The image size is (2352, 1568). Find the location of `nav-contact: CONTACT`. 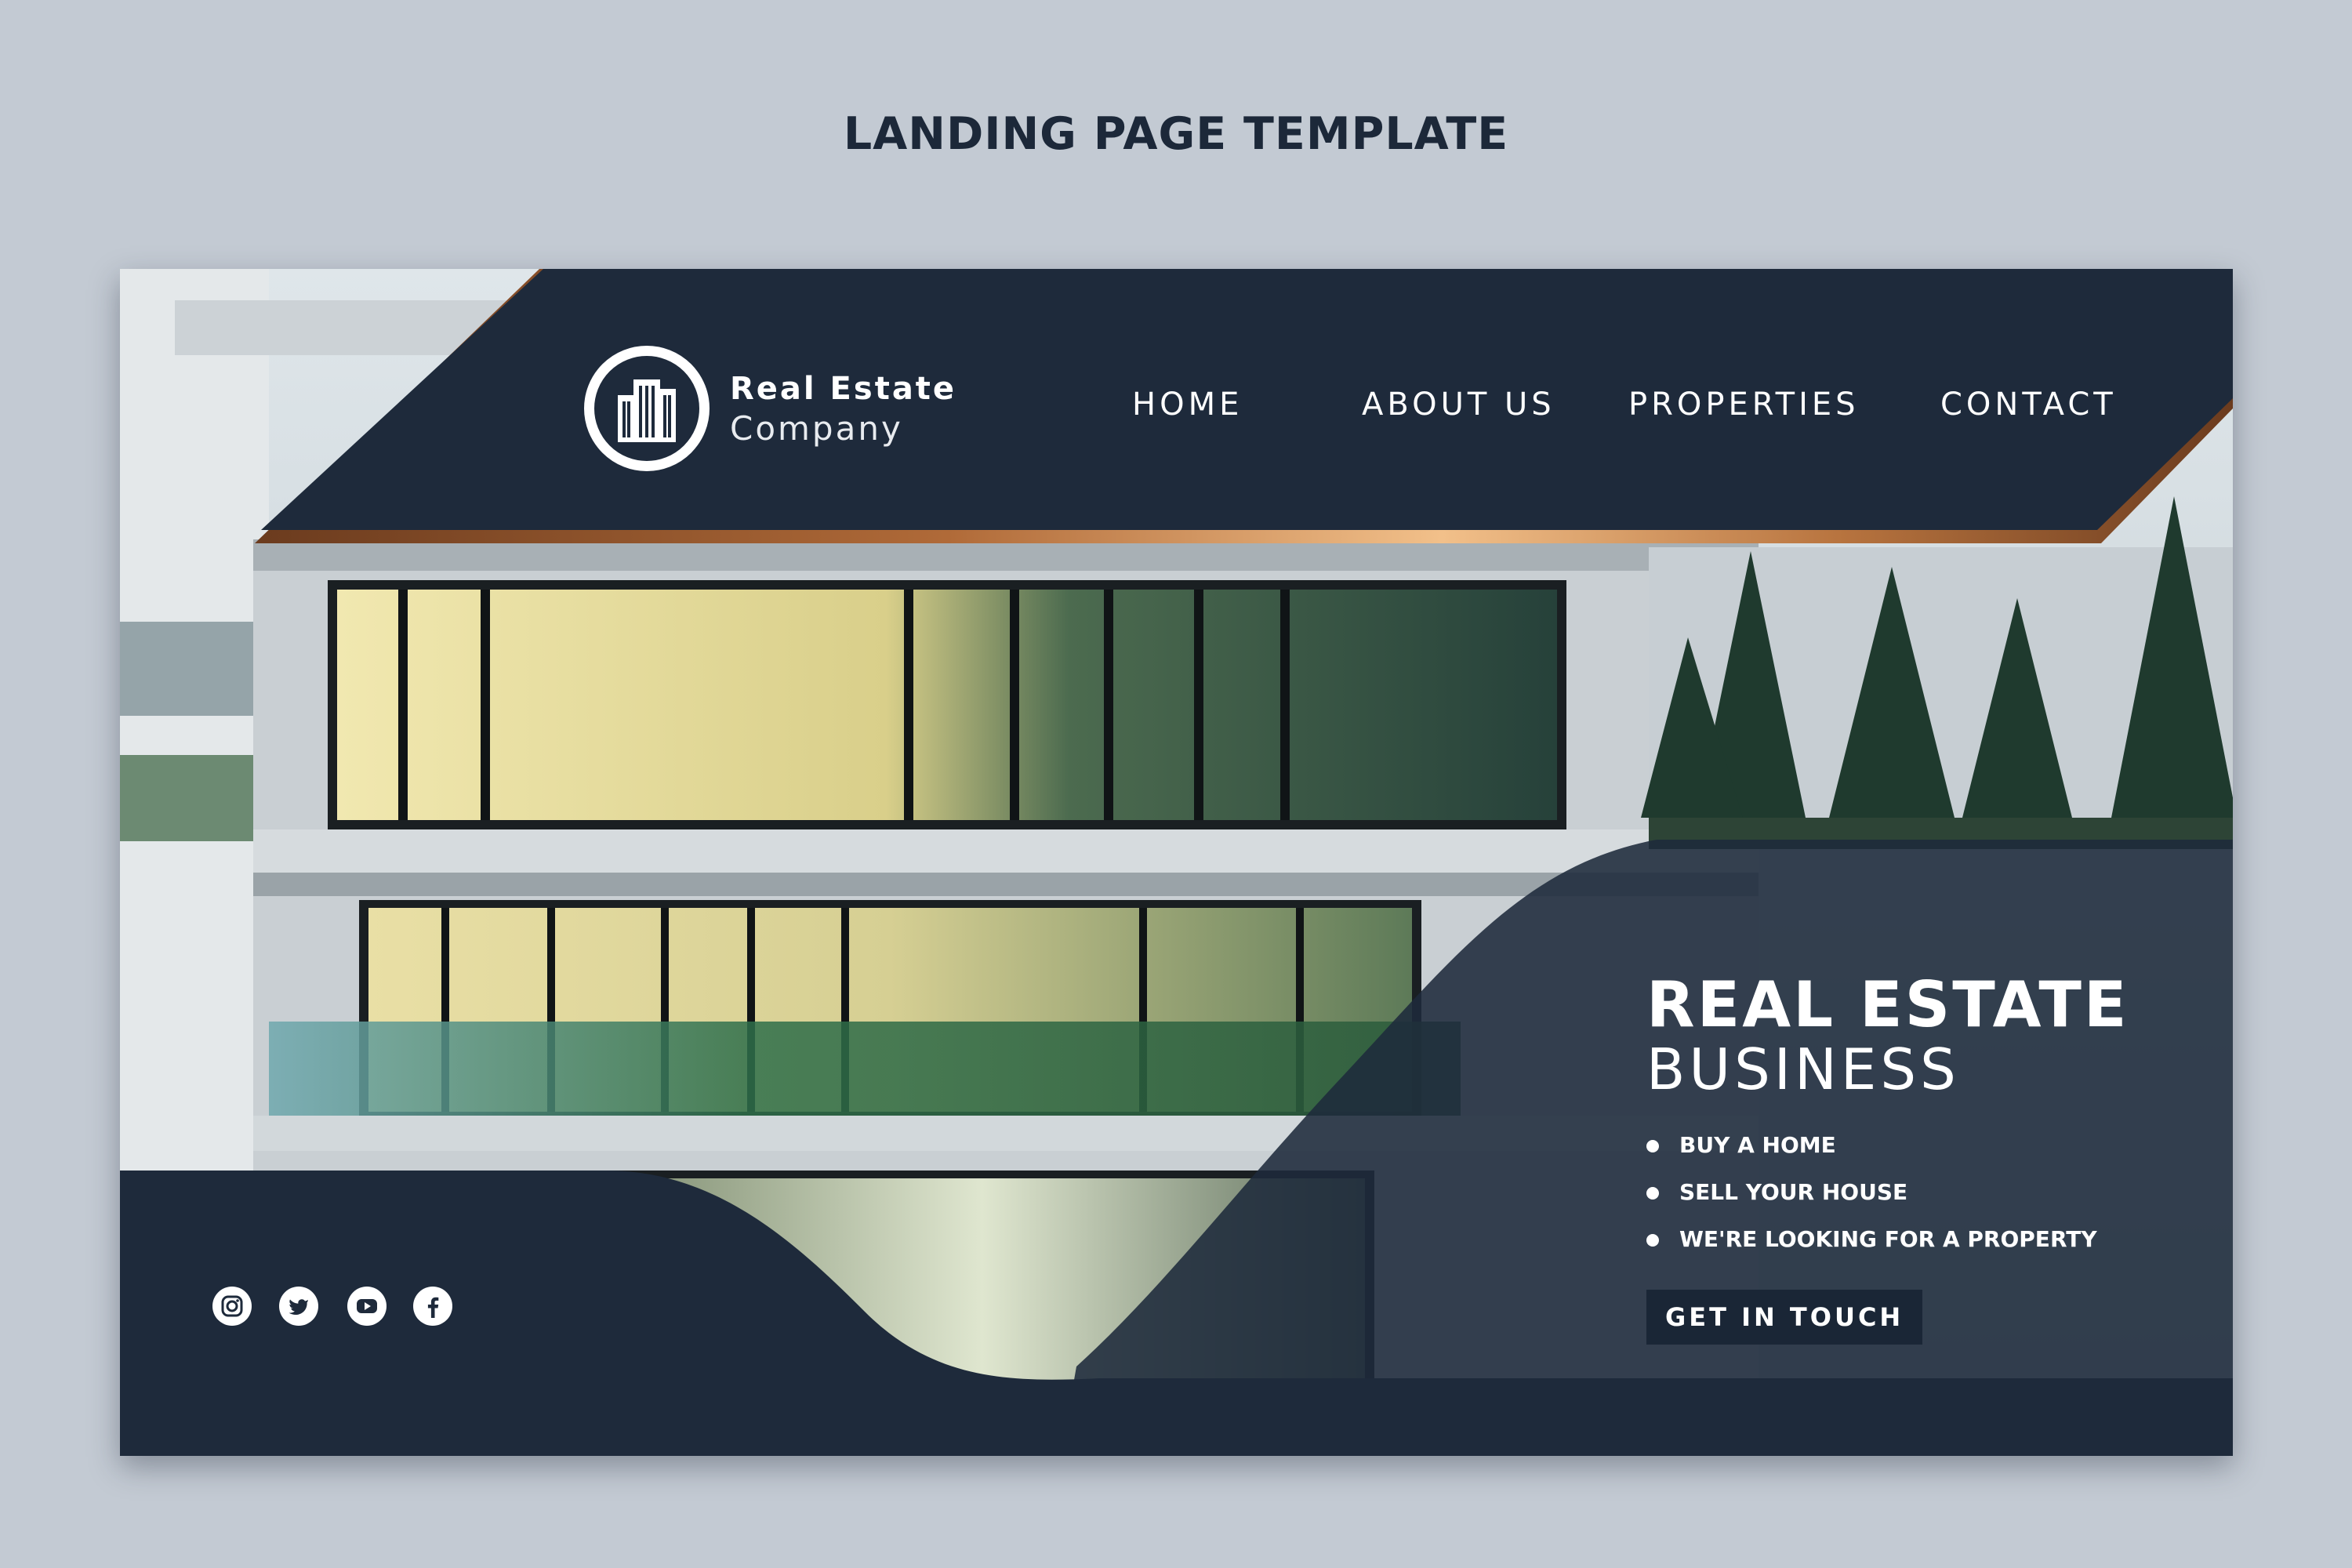

nav-contact: CONTACT is located at coordinates (2028, 405).